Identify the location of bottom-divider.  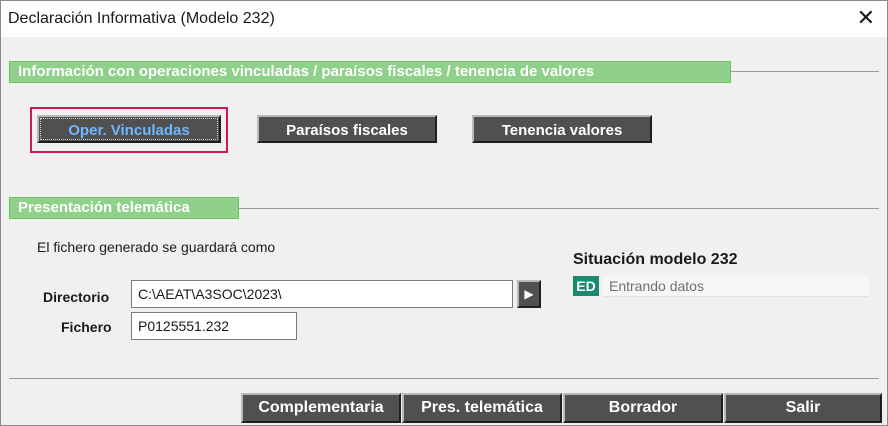
(444, 378).